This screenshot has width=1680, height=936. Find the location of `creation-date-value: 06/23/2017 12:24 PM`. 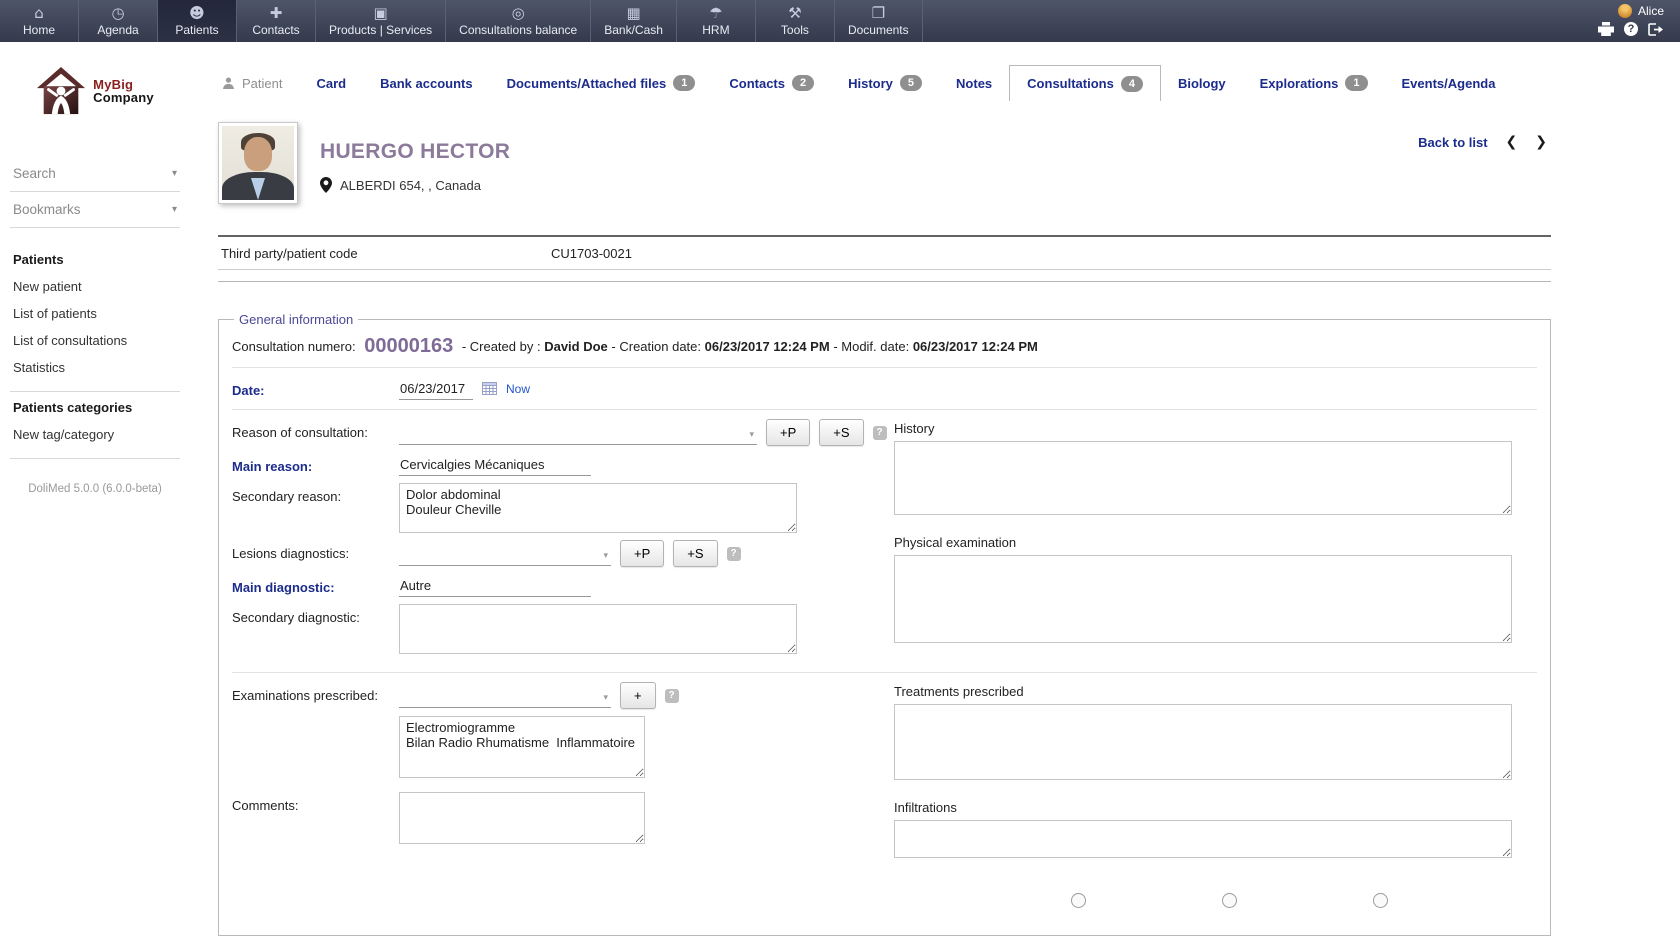

creation-date-value: 06/23/2017 12:24 PM is located at coordinates (767, 346).